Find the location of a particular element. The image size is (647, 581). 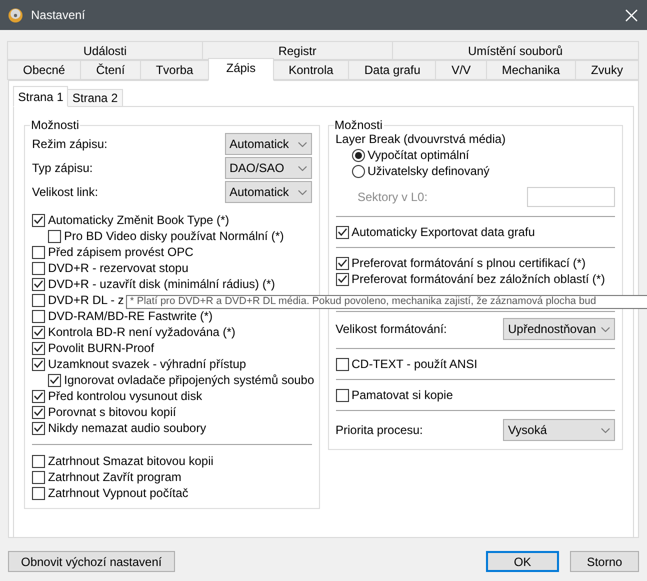

checkbox-label: DVD+R - rezervovat stopu is located at coordinates (118, 268).